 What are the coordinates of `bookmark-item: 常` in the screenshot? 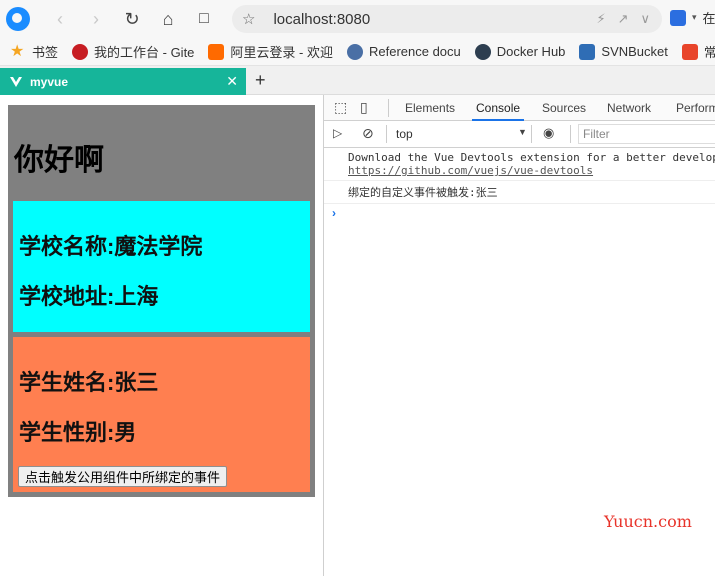 It's located at (698, 51).